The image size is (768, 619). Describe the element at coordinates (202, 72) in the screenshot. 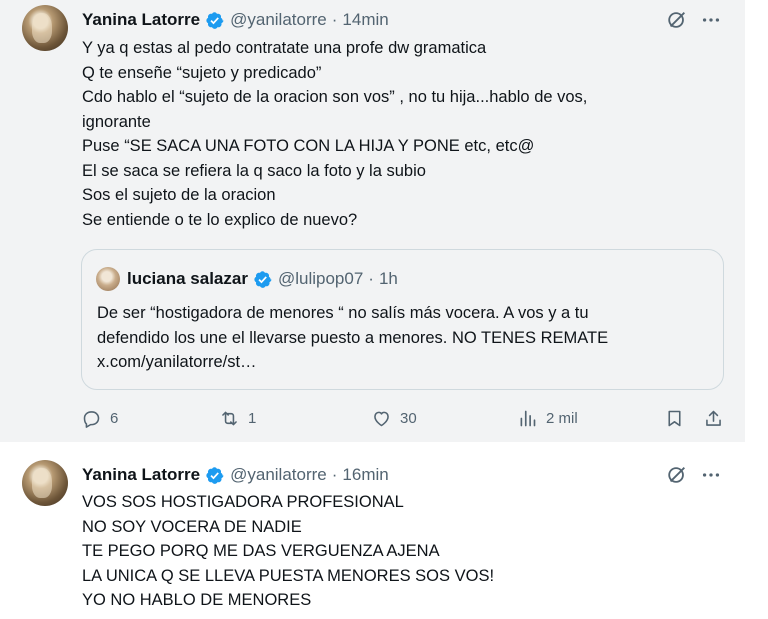

I see `tweet-text-line: Q te enseñe “sujeto y predicado”` at that location.